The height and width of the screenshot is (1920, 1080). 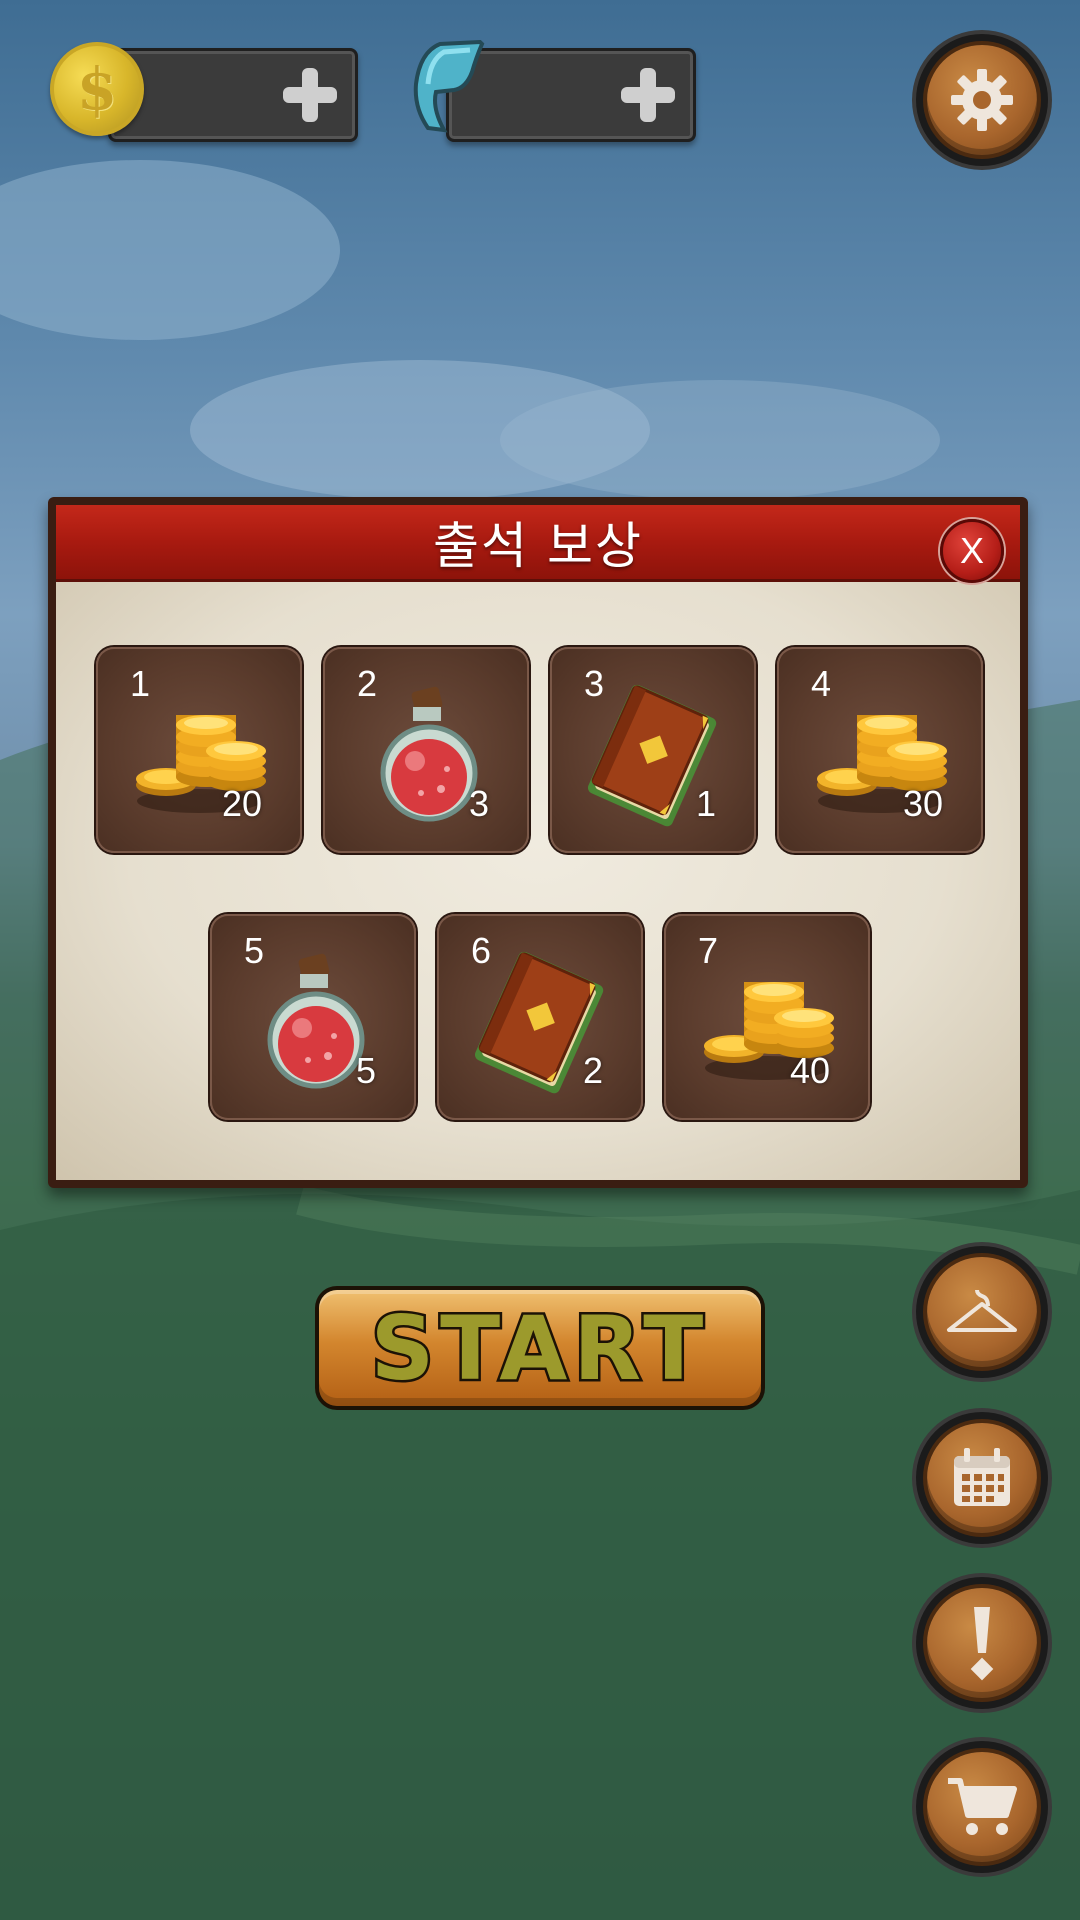 I want to click on reward-slot-day-3: 3 1, so click(x=653, y=750).